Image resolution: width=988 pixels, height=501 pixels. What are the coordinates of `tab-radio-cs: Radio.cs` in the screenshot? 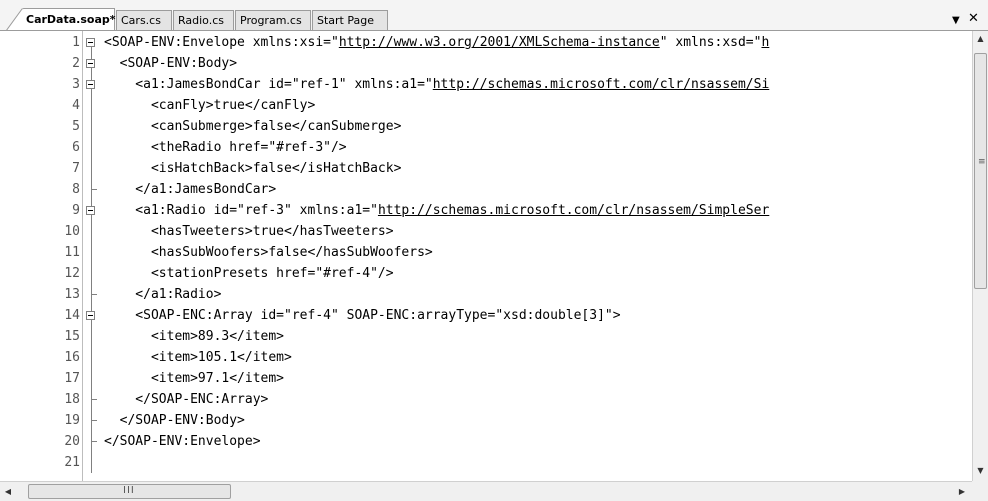 It's located at (203, 20).